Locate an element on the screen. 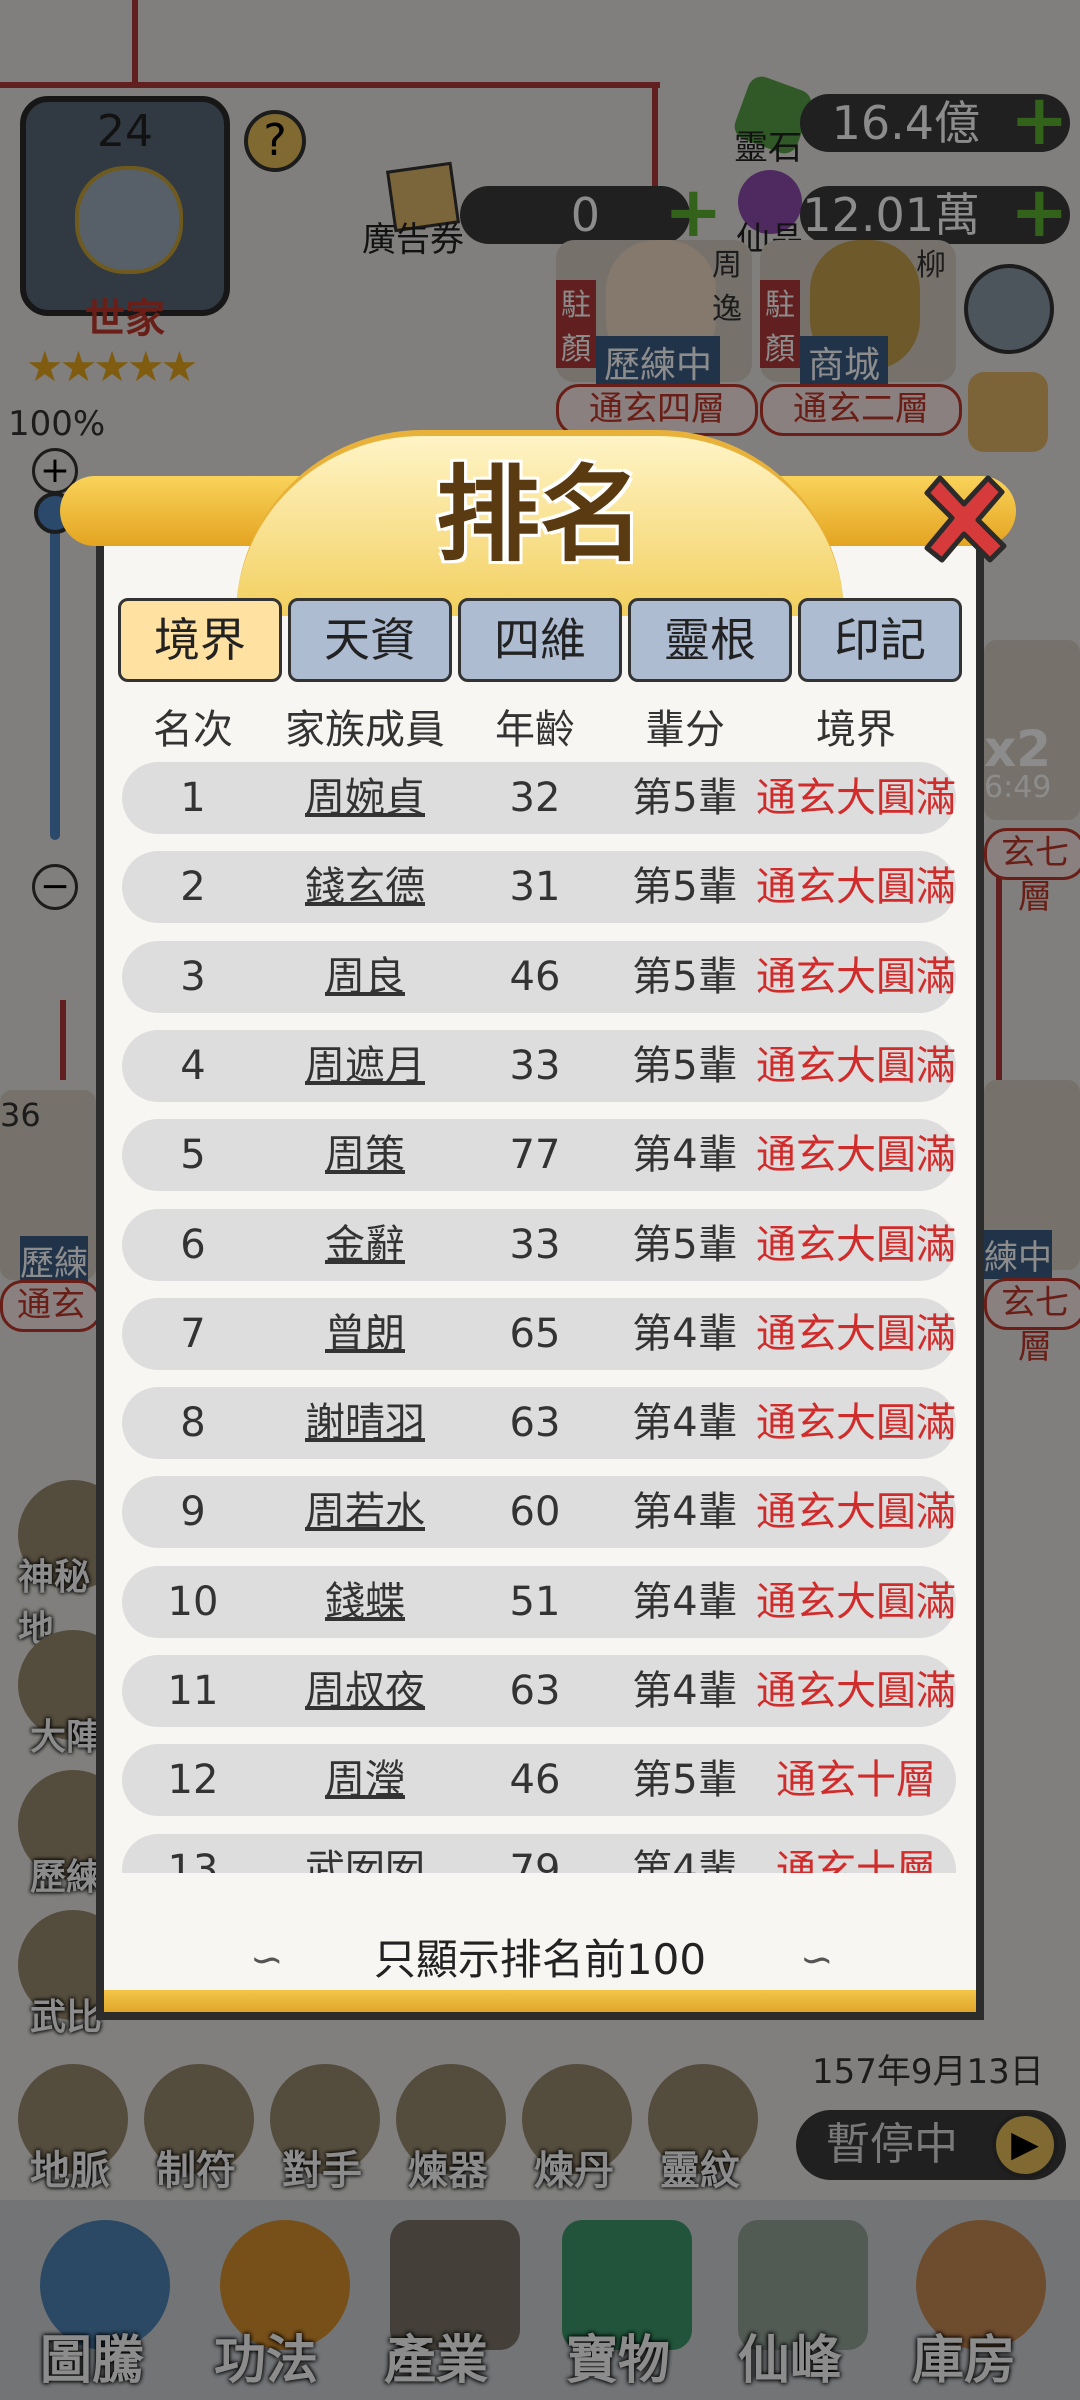  footer-note: 只顯示排名前100 is located at coordinates (540, 1959).